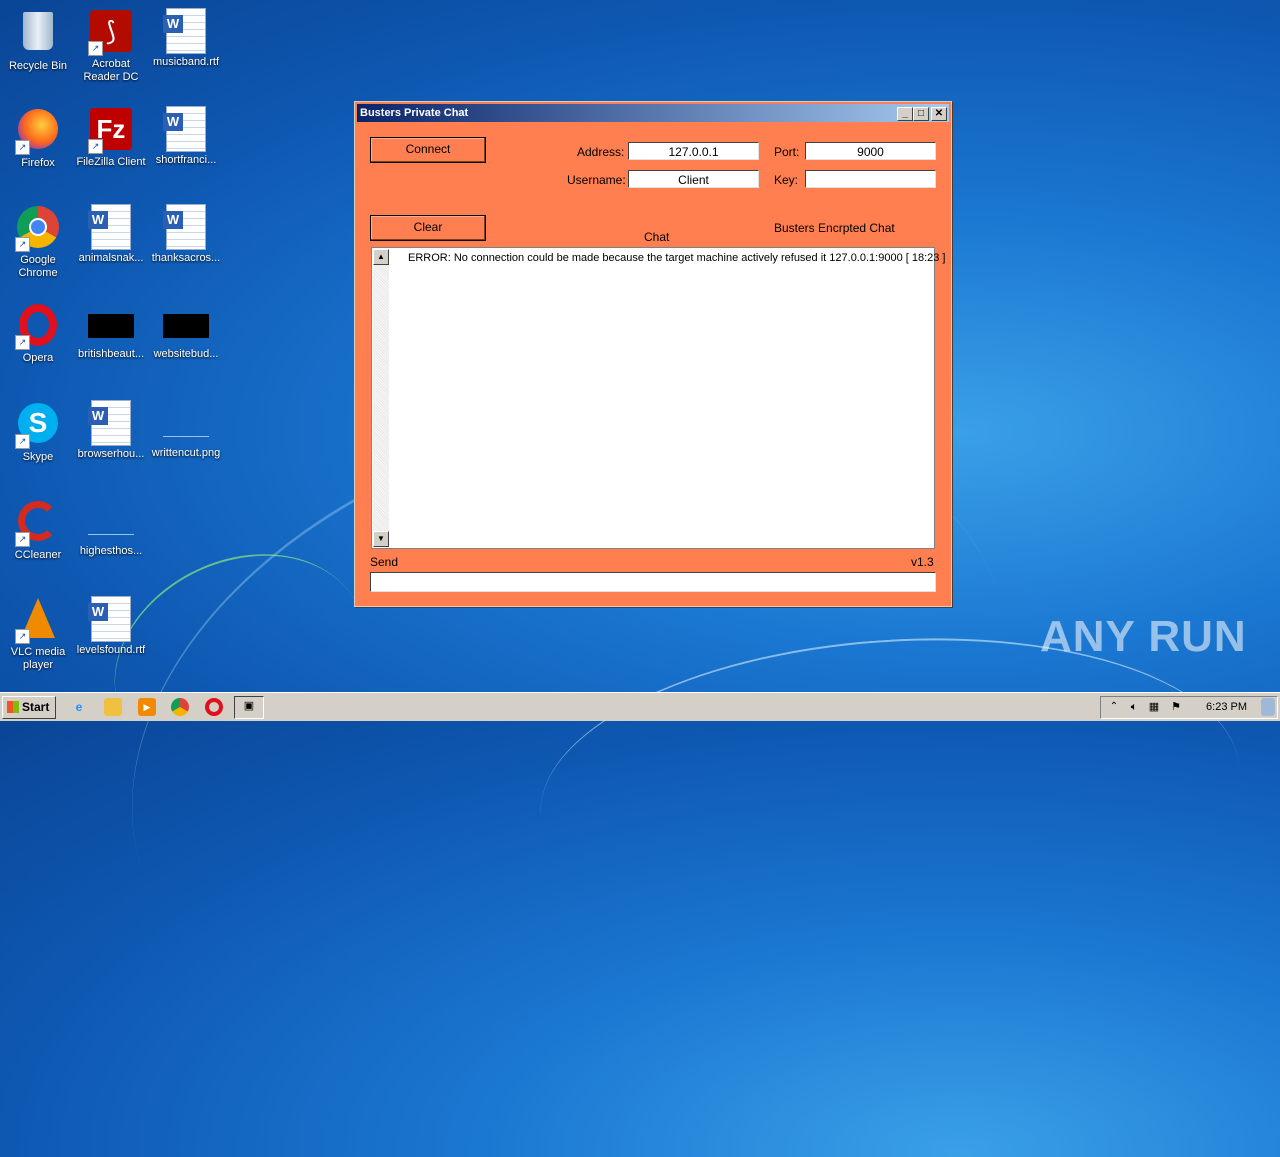 The width and height of the screenshot is (1280, 1157). I want to click on port-field: 9000, so click(870, 151).